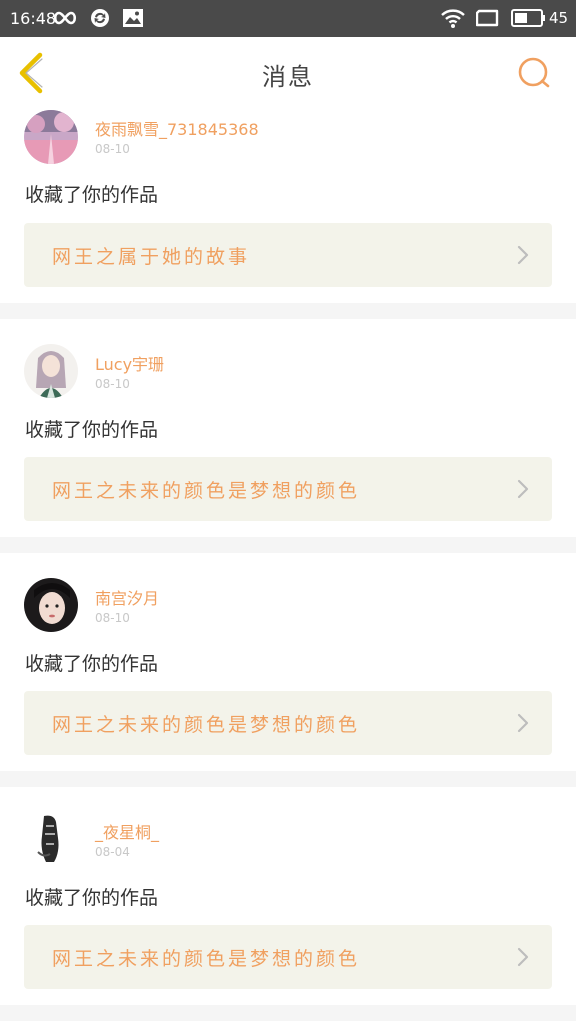 This screenshot has width=576, height=1024. I want to click on status-bar: 16:48 45, so click(288, 18).